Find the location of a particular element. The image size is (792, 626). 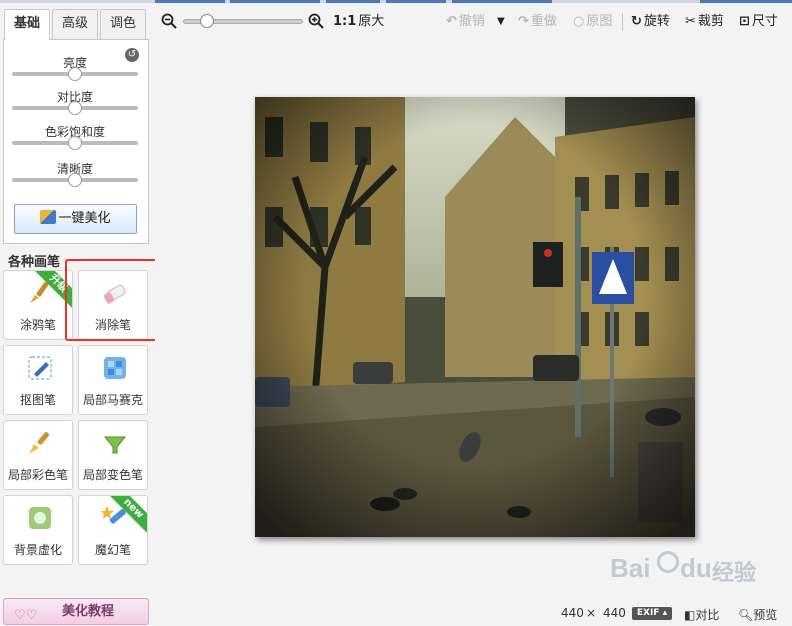

chevron-down-icon: ▼ is located at coordinates (501, 21).